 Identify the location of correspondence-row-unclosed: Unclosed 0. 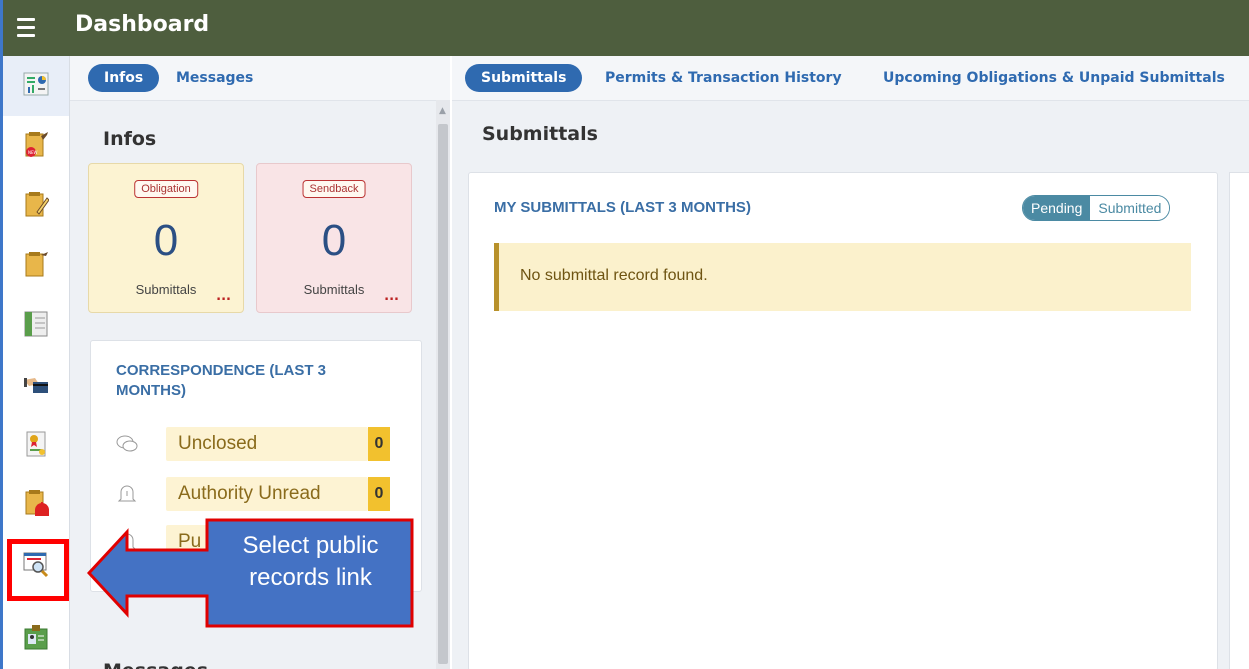
(253, 444).